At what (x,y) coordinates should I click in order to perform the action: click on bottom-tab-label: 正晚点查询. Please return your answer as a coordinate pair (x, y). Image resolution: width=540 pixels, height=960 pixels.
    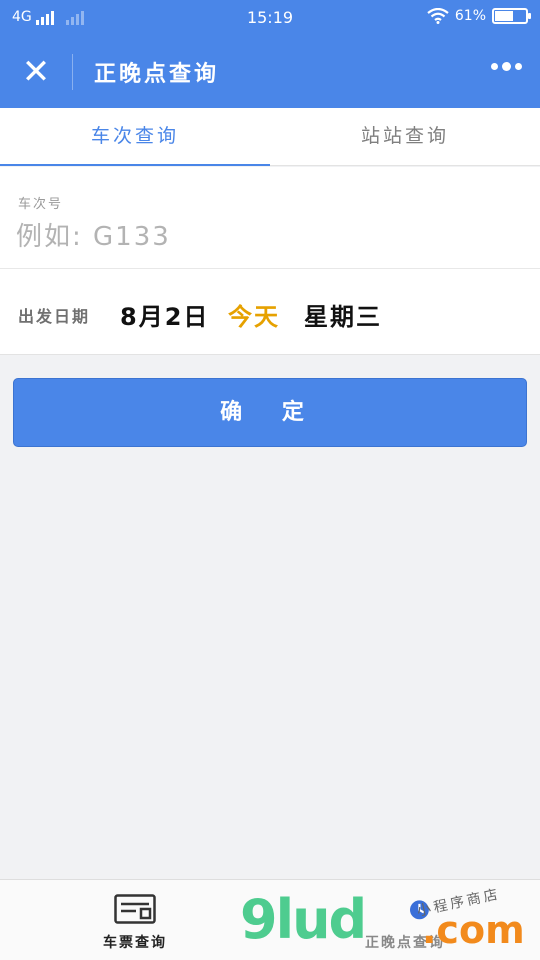
    Looking at the image, I should click on (405, 943).